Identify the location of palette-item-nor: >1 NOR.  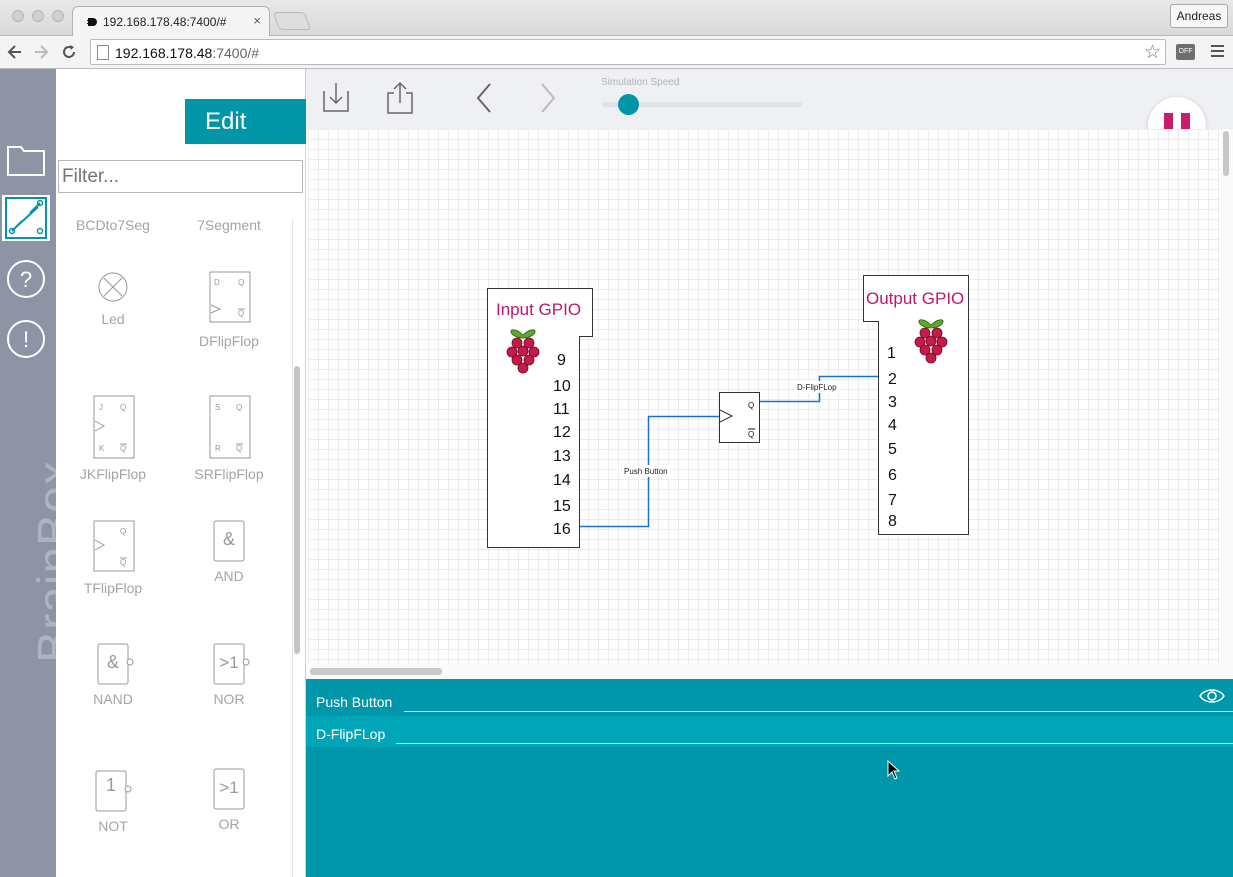
(229, 676).